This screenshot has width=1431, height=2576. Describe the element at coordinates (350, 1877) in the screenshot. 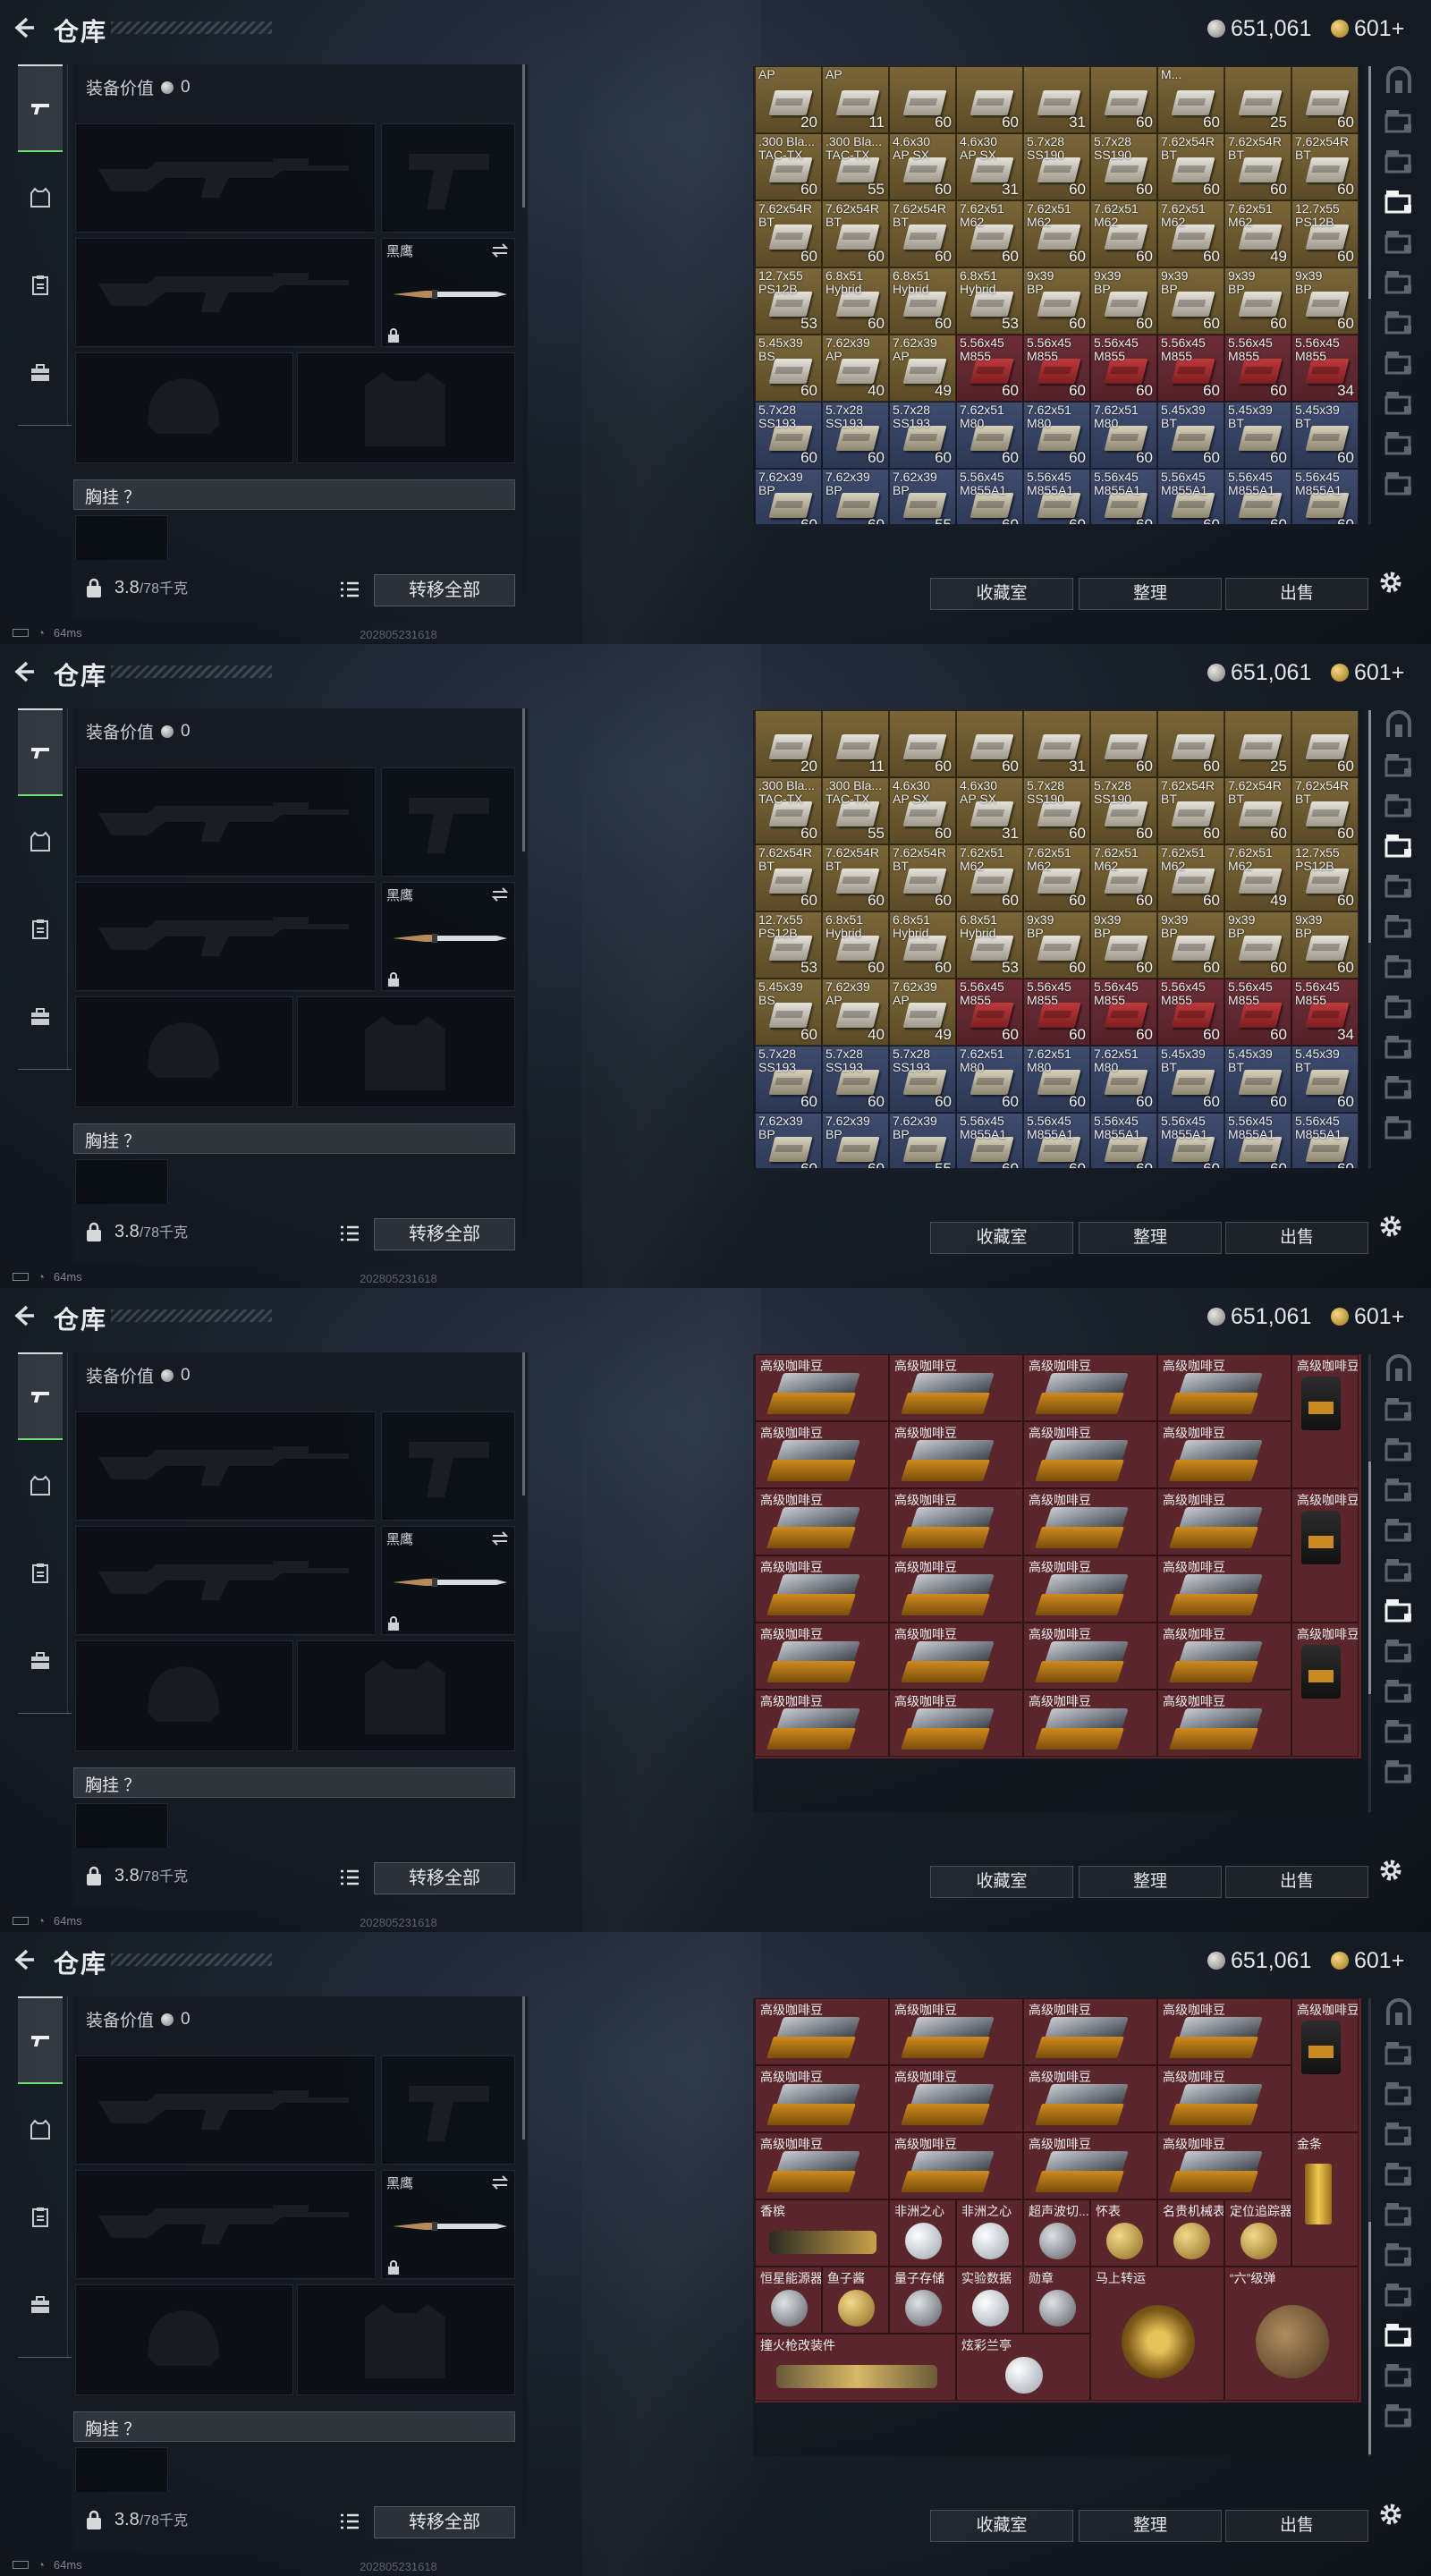

I see `list-icon` at that location.